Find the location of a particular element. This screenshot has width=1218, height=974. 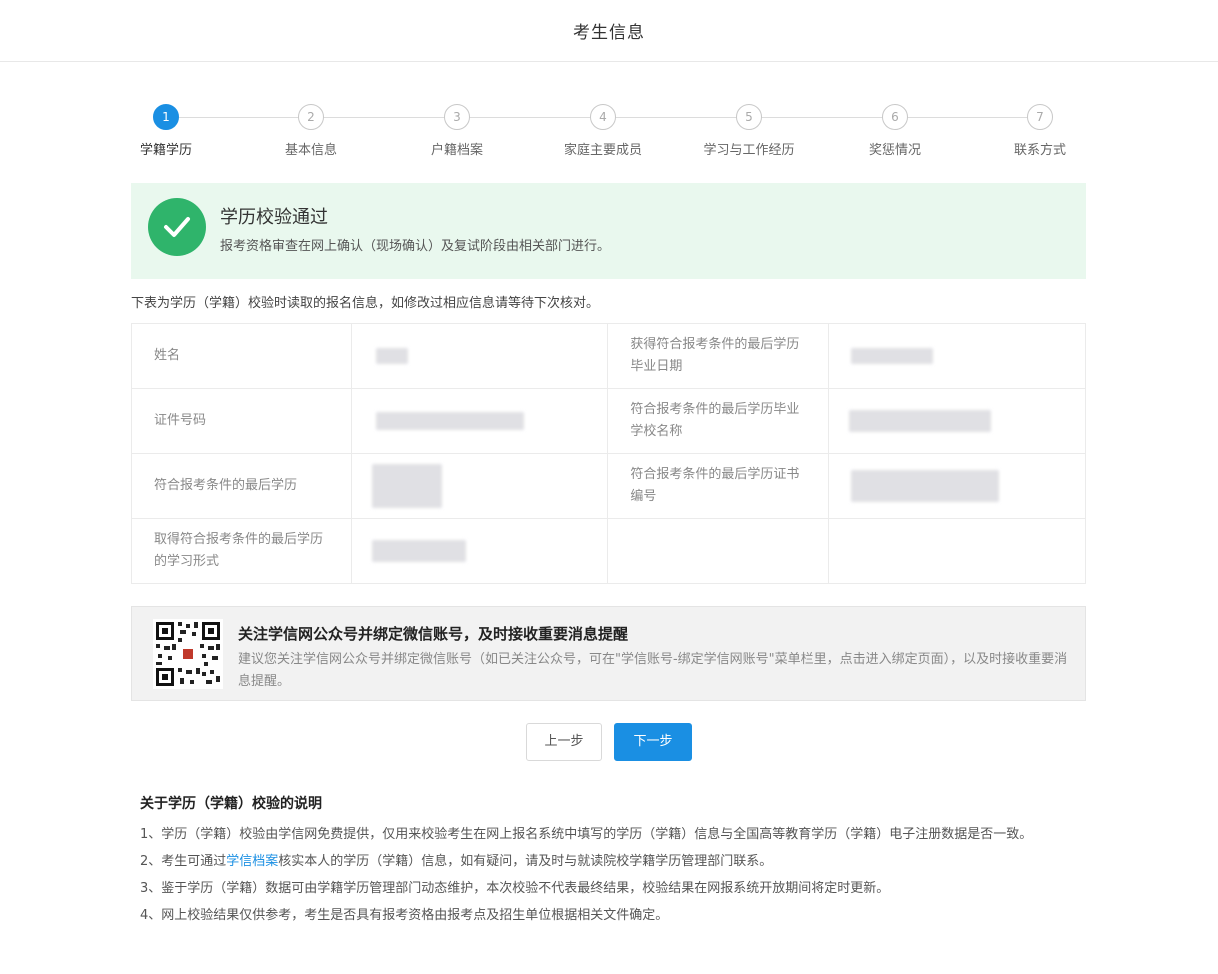

step-3: 3 户籍档案 is located at coordinates (457, 131).